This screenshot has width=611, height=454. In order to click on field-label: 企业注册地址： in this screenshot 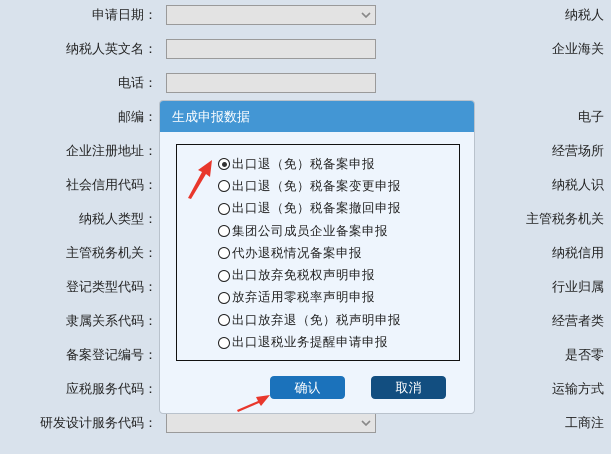, I will do `click(111, 151)`.